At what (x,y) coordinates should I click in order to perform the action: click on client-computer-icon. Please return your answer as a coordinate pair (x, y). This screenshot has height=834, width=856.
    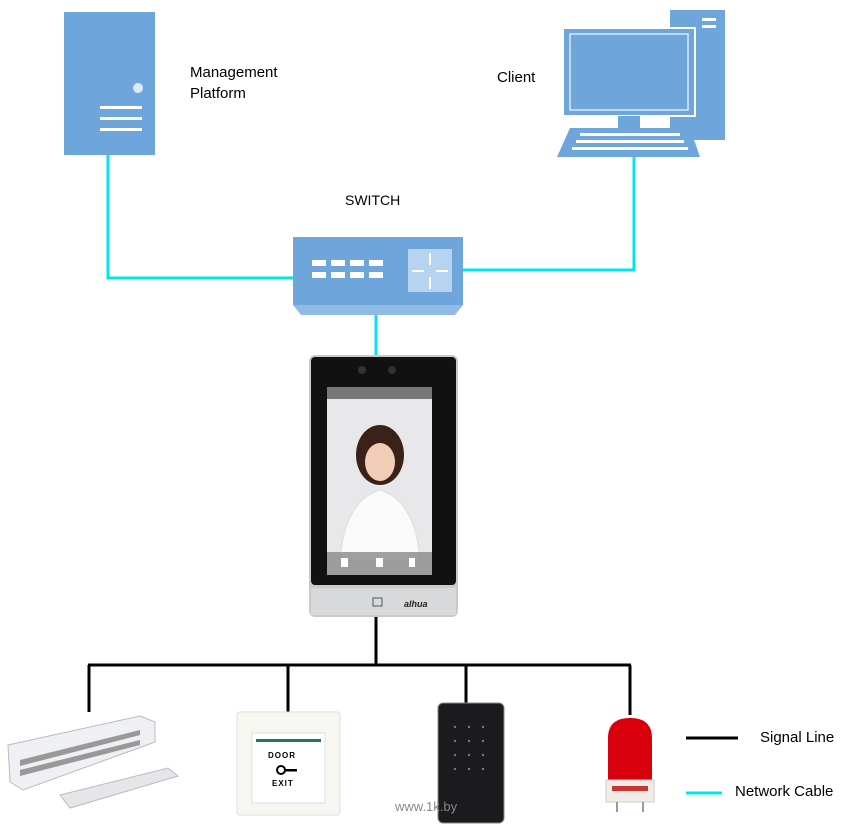
    Looking at the image, I should click on (641, 83).